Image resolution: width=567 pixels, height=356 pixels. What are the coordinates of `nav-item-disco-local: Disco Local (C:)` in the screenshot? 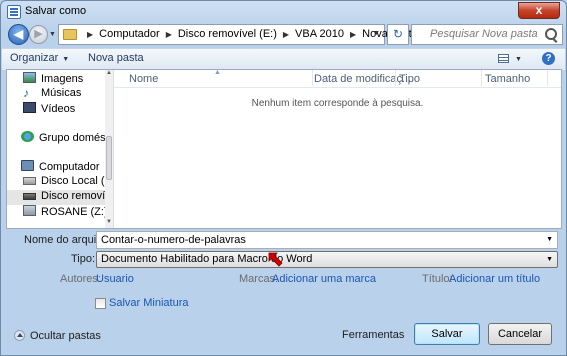 It's located at (68, 182).